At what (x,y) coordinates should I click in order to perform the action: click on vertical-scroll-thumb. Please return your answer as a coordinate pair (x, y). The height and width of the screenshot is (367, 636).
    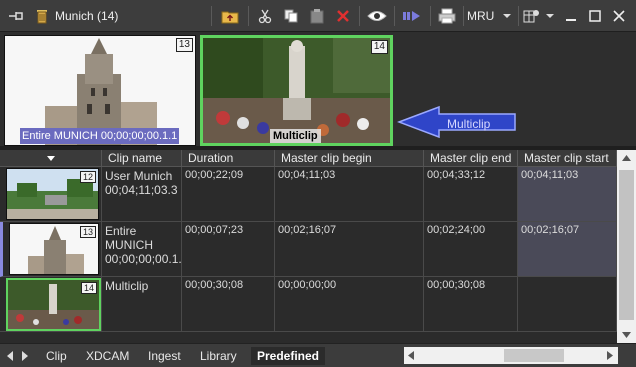
    Looking at the image, I should click on (626, 245).